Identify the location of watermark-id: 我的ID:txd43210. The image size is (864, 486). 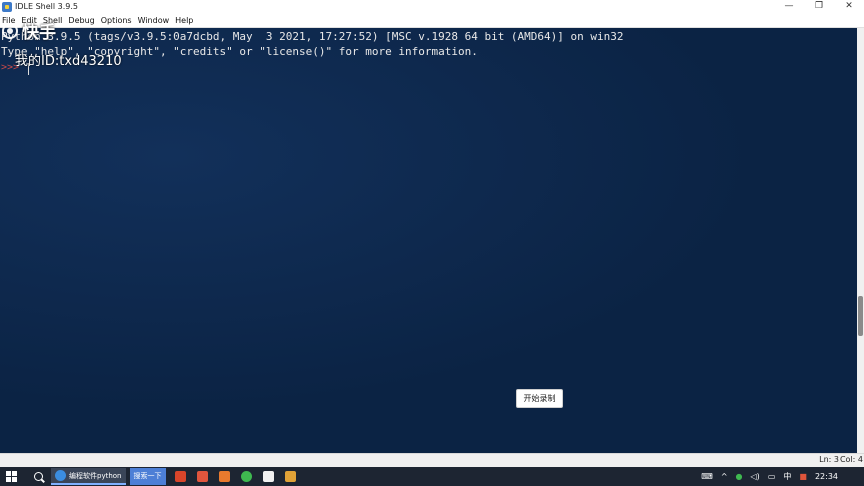
(68, 61).